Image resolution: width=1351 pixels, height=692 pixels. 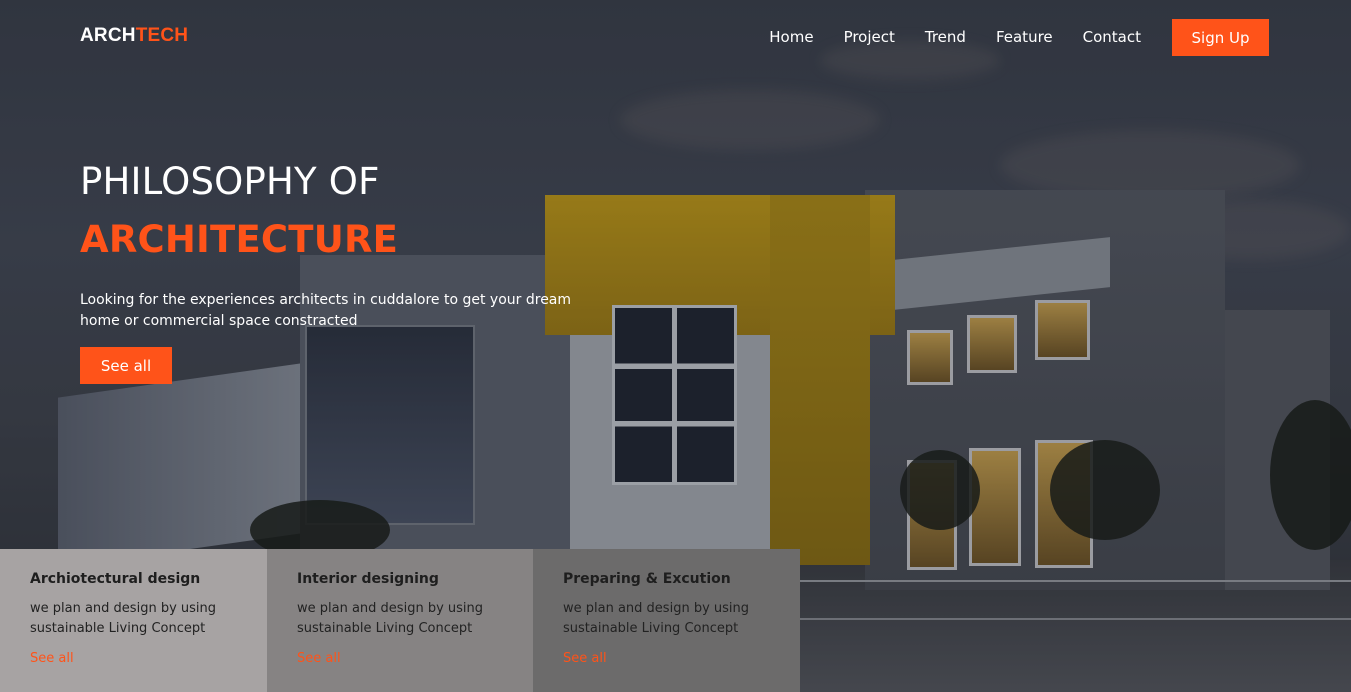 What do you see at coordinates (1024, 37) in the screenshot?
I see `nav-link-feature: Feature` at bounding box center [1024, 37].